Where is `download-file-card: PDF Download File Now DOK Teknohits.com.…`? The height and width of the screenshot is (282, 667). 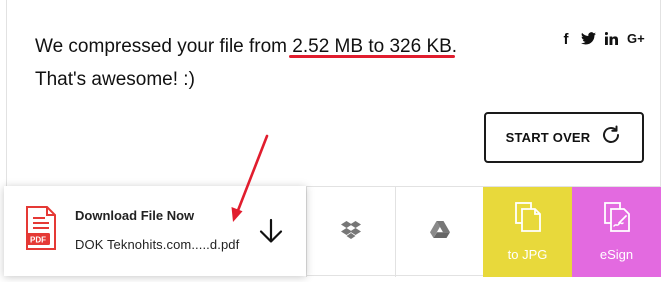
download-file-card: PDF Download File Now DOK Teknohits.com.… is located at coordinates (155, 231).